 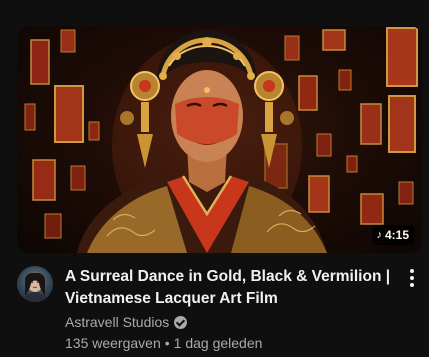 I want to click on upload-age: 1 dag geleden, so click(x=218, y=343).